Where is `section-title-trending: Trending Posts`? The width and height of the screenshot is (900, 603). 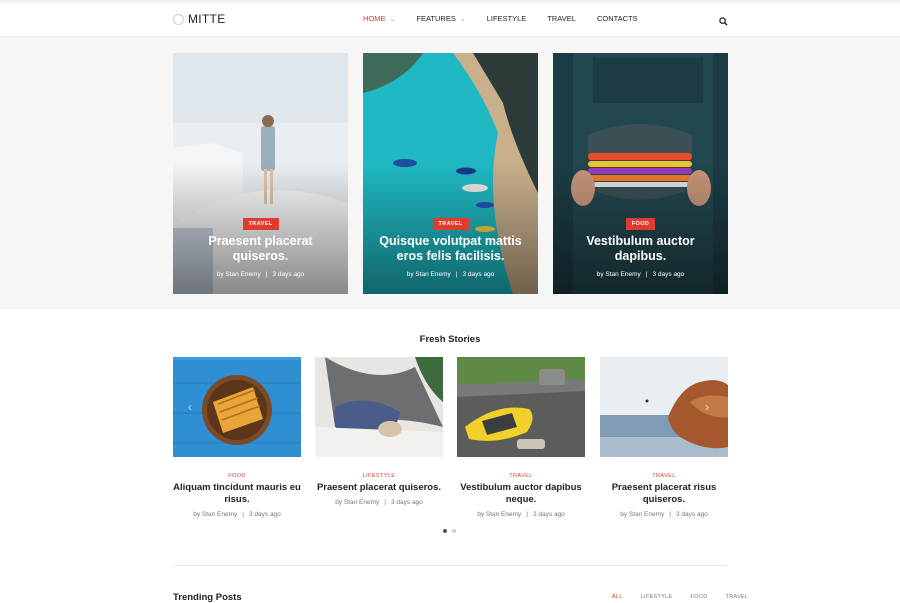 section-title-trending: Trending Posts is located at coordinates (207, 597).